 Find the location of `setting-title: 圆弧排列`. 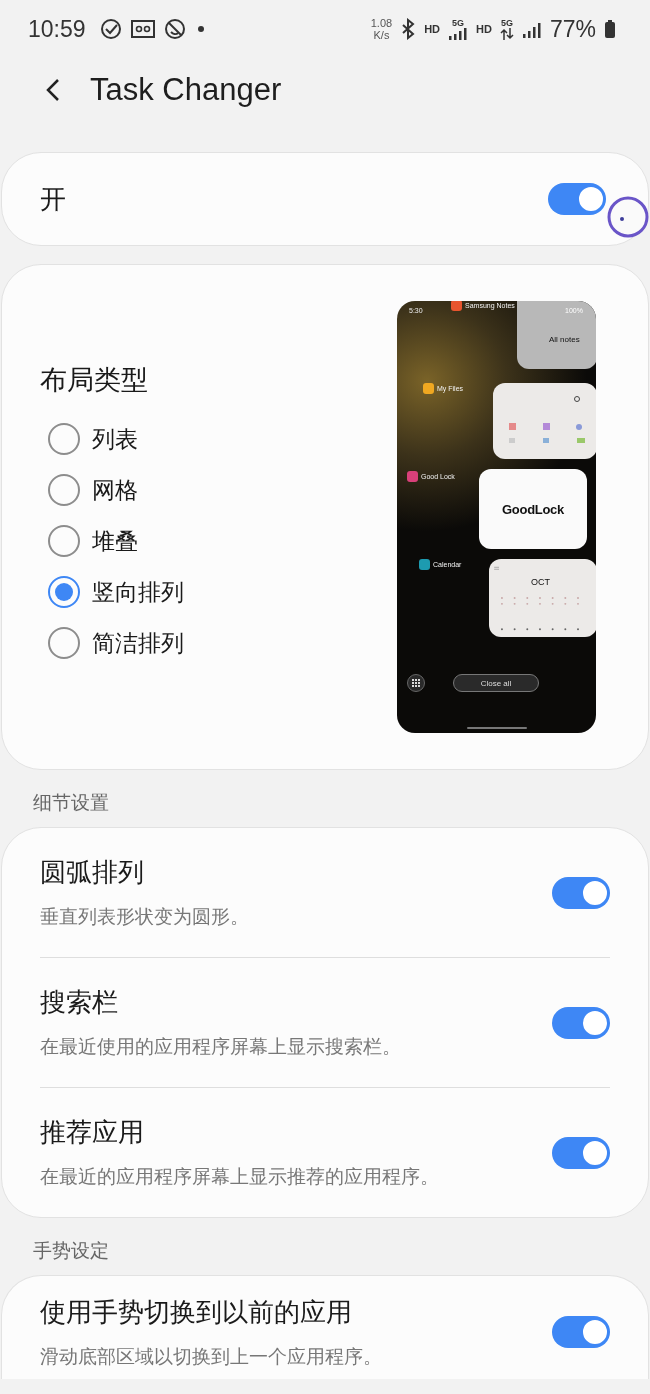

setting-title: 圆弧排列 is located at coordinates (92, 872).